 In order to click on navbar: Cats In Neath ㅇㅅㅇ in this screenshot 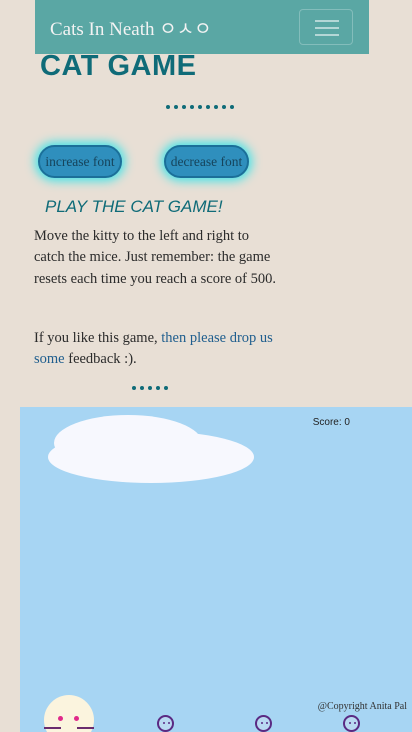, I will do `click(202, 27)`.